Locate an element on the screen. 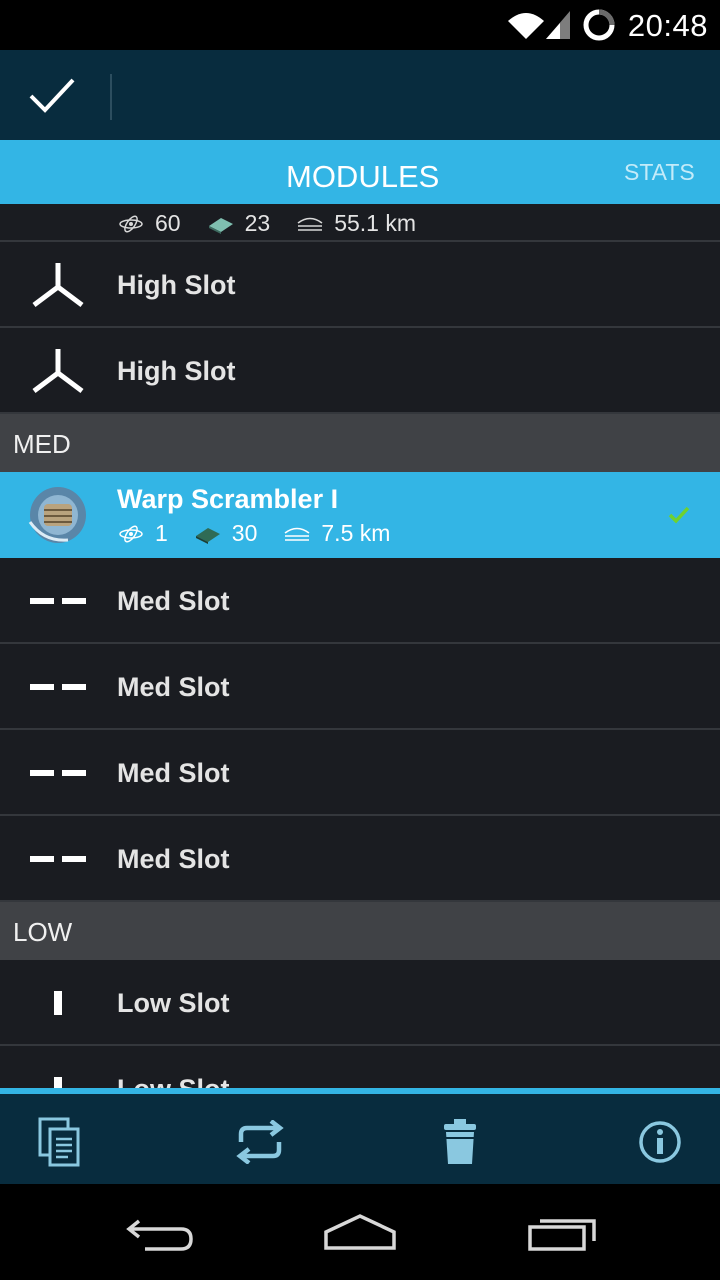 The height and width of the screenshot is (1280, 720). swap-icon is located at coordinates (260, 1142).